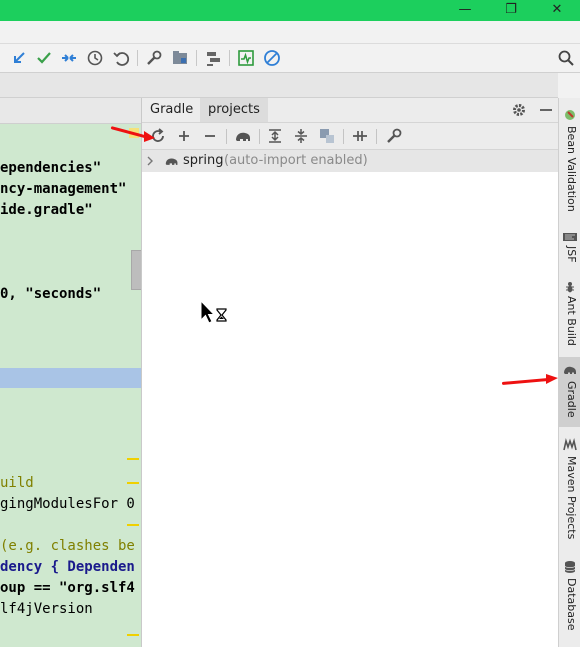 The height and width of the screenshot is (647, 580). Describe the element at coordinates (67, 504) in the screenshot. I see `code-line: gingModulesFor 0` at that location.